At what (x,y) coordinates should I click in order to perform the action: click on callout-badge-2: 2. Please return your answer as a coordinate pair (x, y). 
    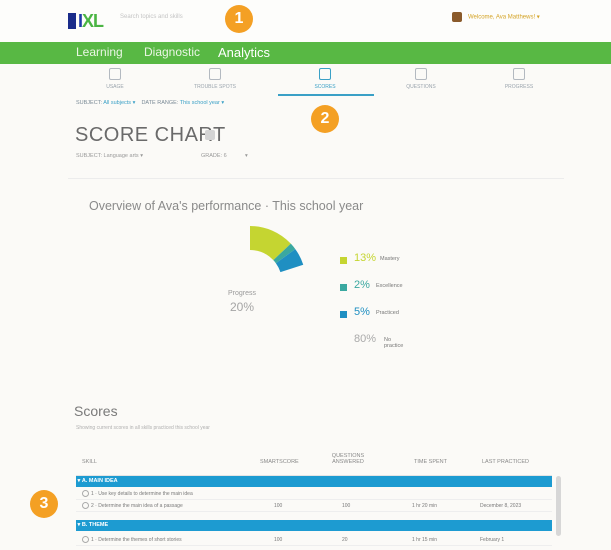
    Looking at the image, I should click on (325, 119).